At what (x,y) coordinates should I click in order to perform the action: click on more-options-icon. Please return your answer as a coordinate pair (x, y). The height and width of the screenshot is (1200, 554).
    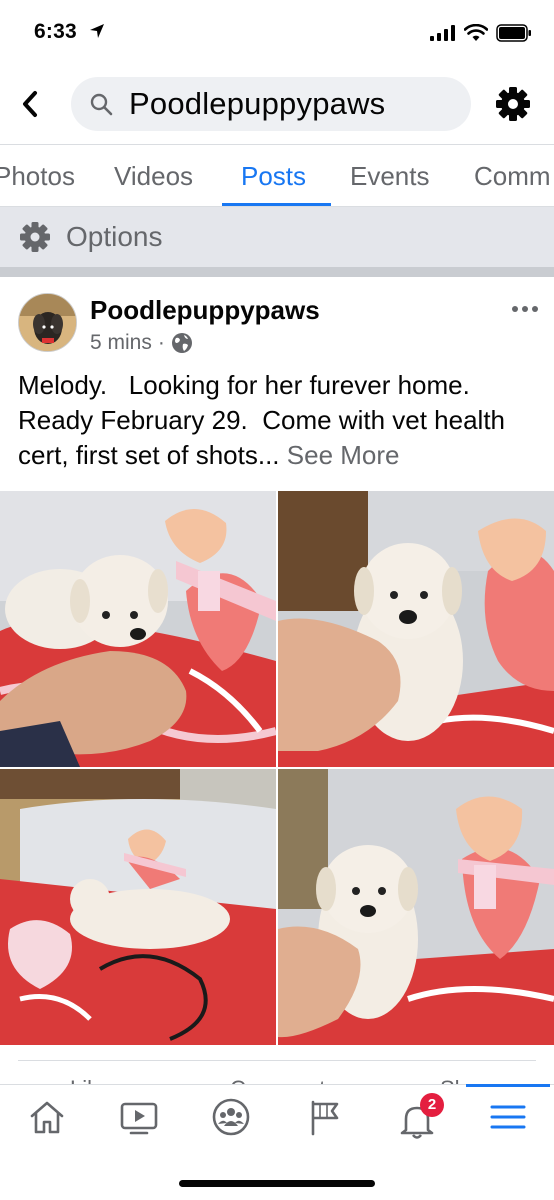
    Looking at the image, I should click on (525, 309).